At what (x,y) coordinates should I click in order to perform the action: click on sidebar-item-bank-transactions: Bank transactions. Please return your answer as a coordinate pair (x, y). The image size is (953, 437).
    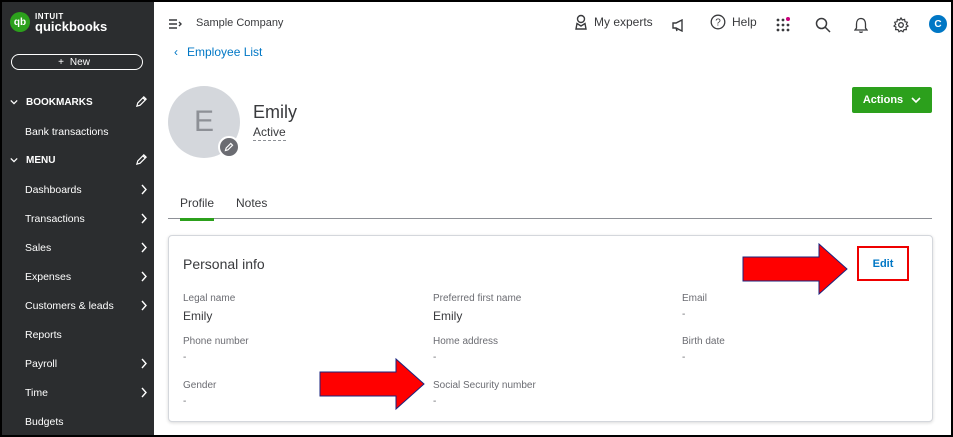
    Looking at the image, I should click on (78, 131).